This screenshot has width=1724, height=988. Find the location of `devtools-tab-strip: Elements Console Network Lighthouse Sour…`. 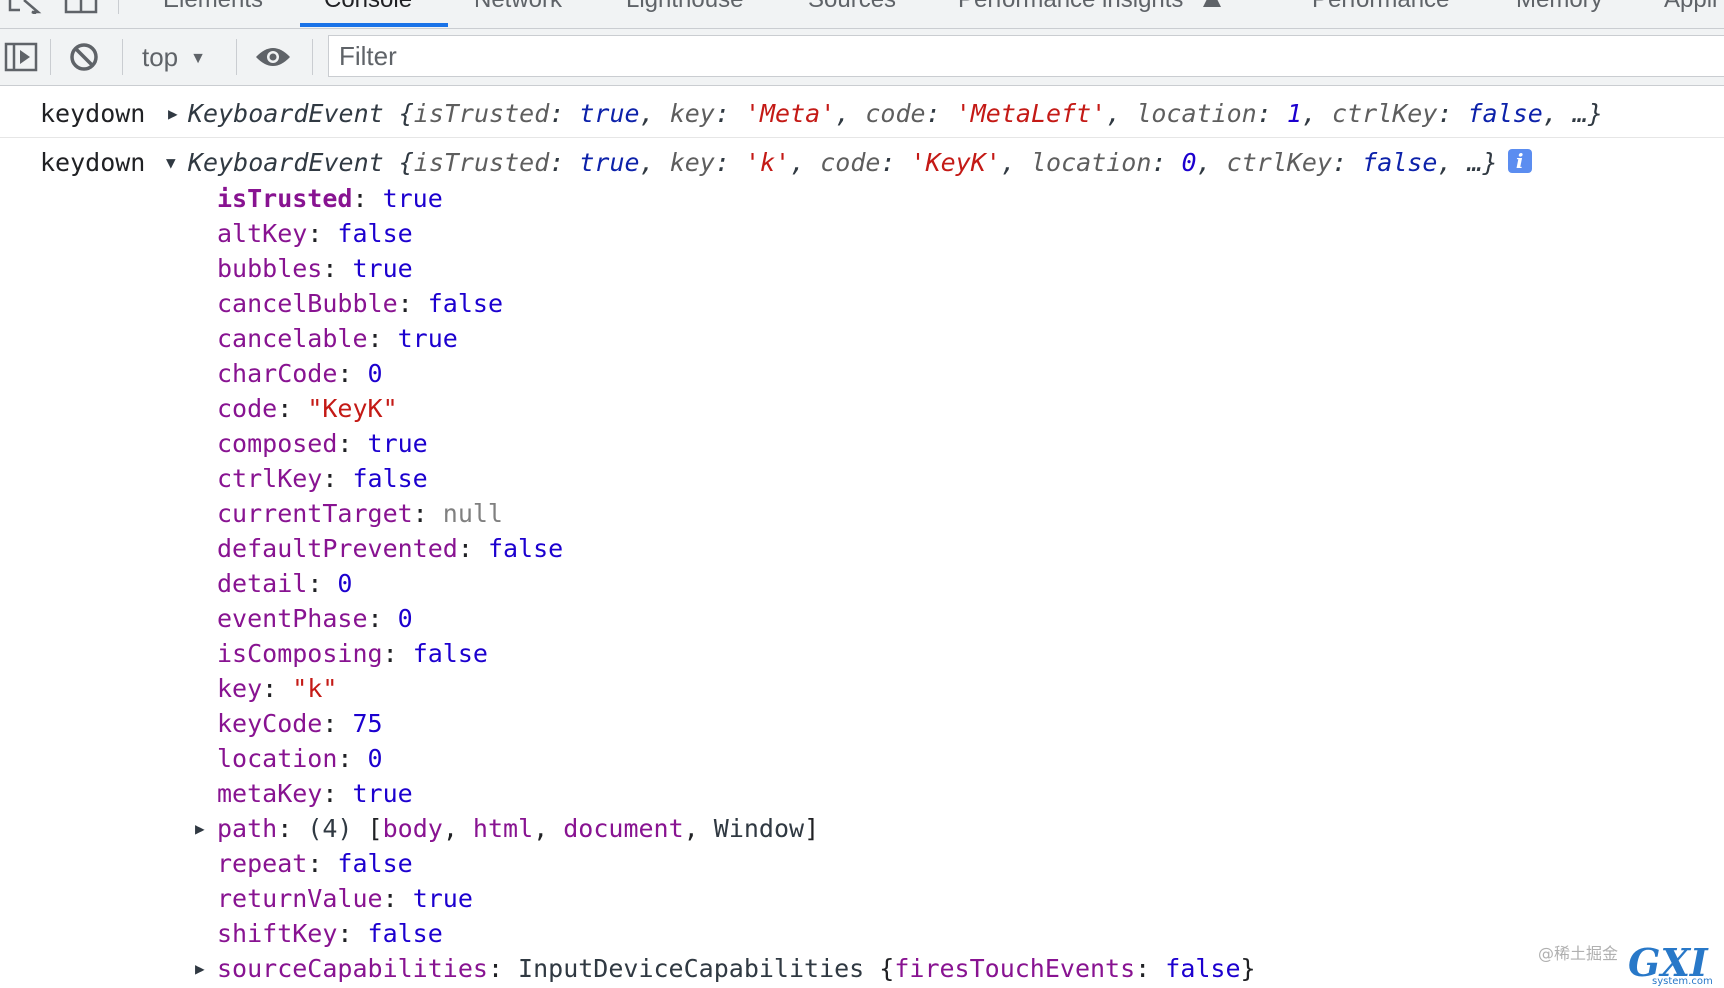

devtools-tab-strip: Elements Console Network Lighthouse Sour… is located at coordinates (862, 14).